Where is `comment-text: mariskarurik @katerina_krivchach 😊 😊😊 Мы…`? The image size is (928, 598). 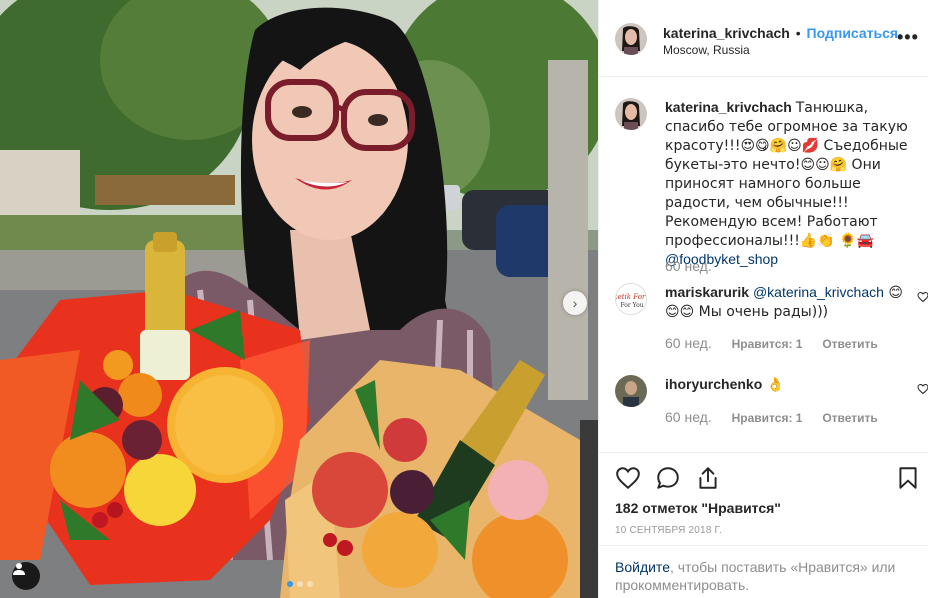 comment-text: mariskarurik @katerina_krivchach 😊 😊😊 Мы… is located at coordinates (790, 302).